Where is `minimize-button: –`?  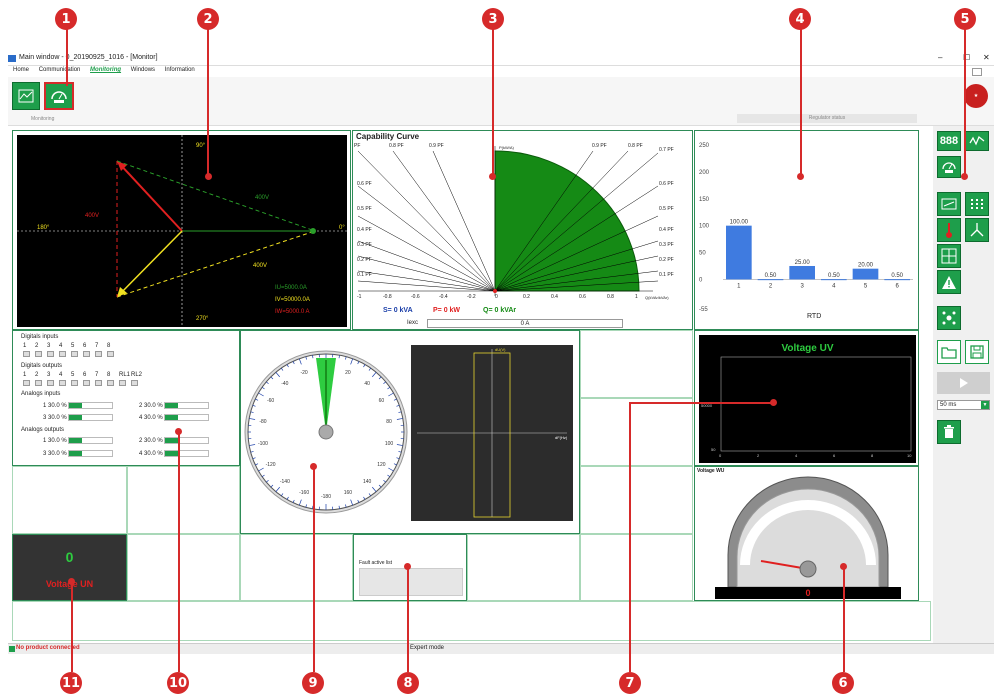
minimize-button: – is located at coordinates (940, 57).